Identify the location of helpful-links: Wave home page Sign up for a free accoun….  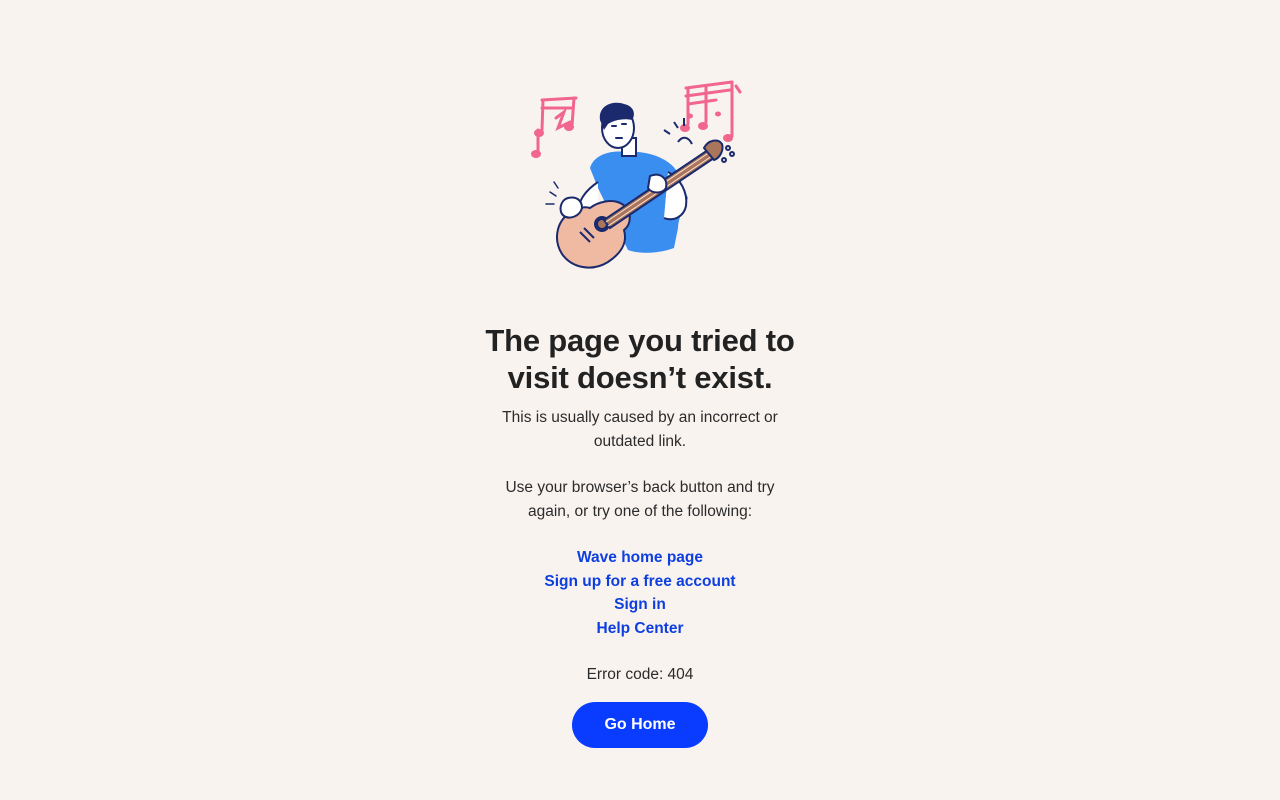
(640, 593).